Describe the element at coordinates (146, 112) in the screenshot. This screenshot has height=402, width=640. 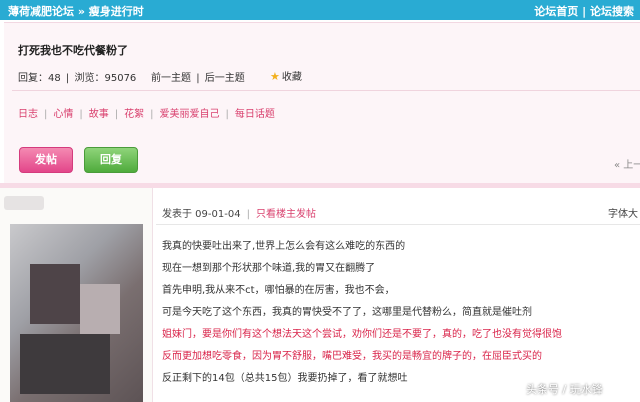
I see `category-links: 日志 | 心情 | 故事 | 花絮 | 爱美丽爱自己 | 每日话题` at that location.